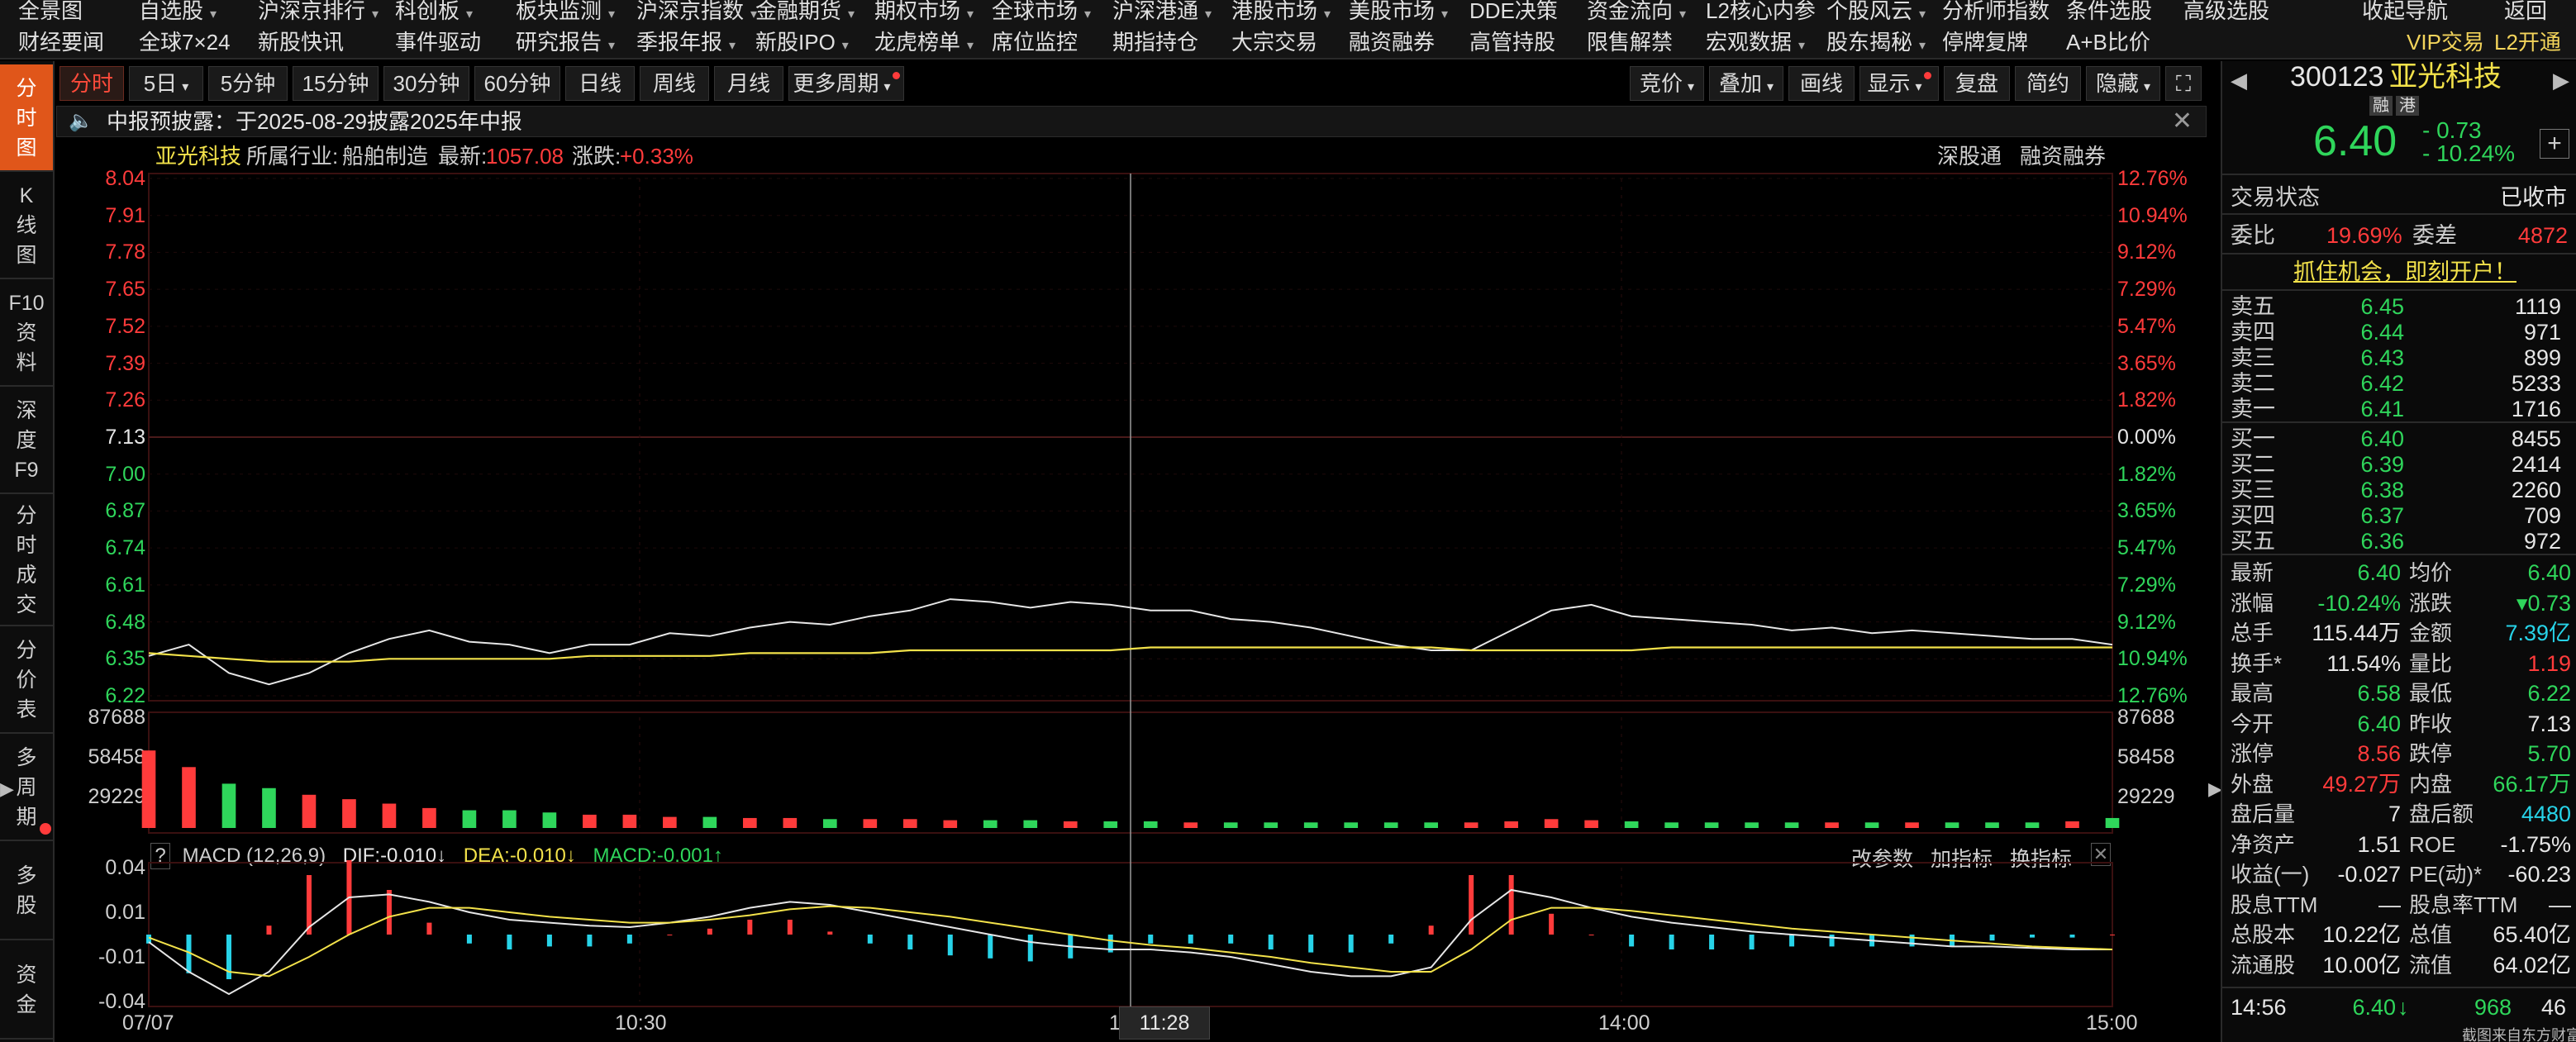  What do you see at coordinates (2394, 814) in the screenshot?
I see `stat-value: 7` at bounding box center [2394, 814].